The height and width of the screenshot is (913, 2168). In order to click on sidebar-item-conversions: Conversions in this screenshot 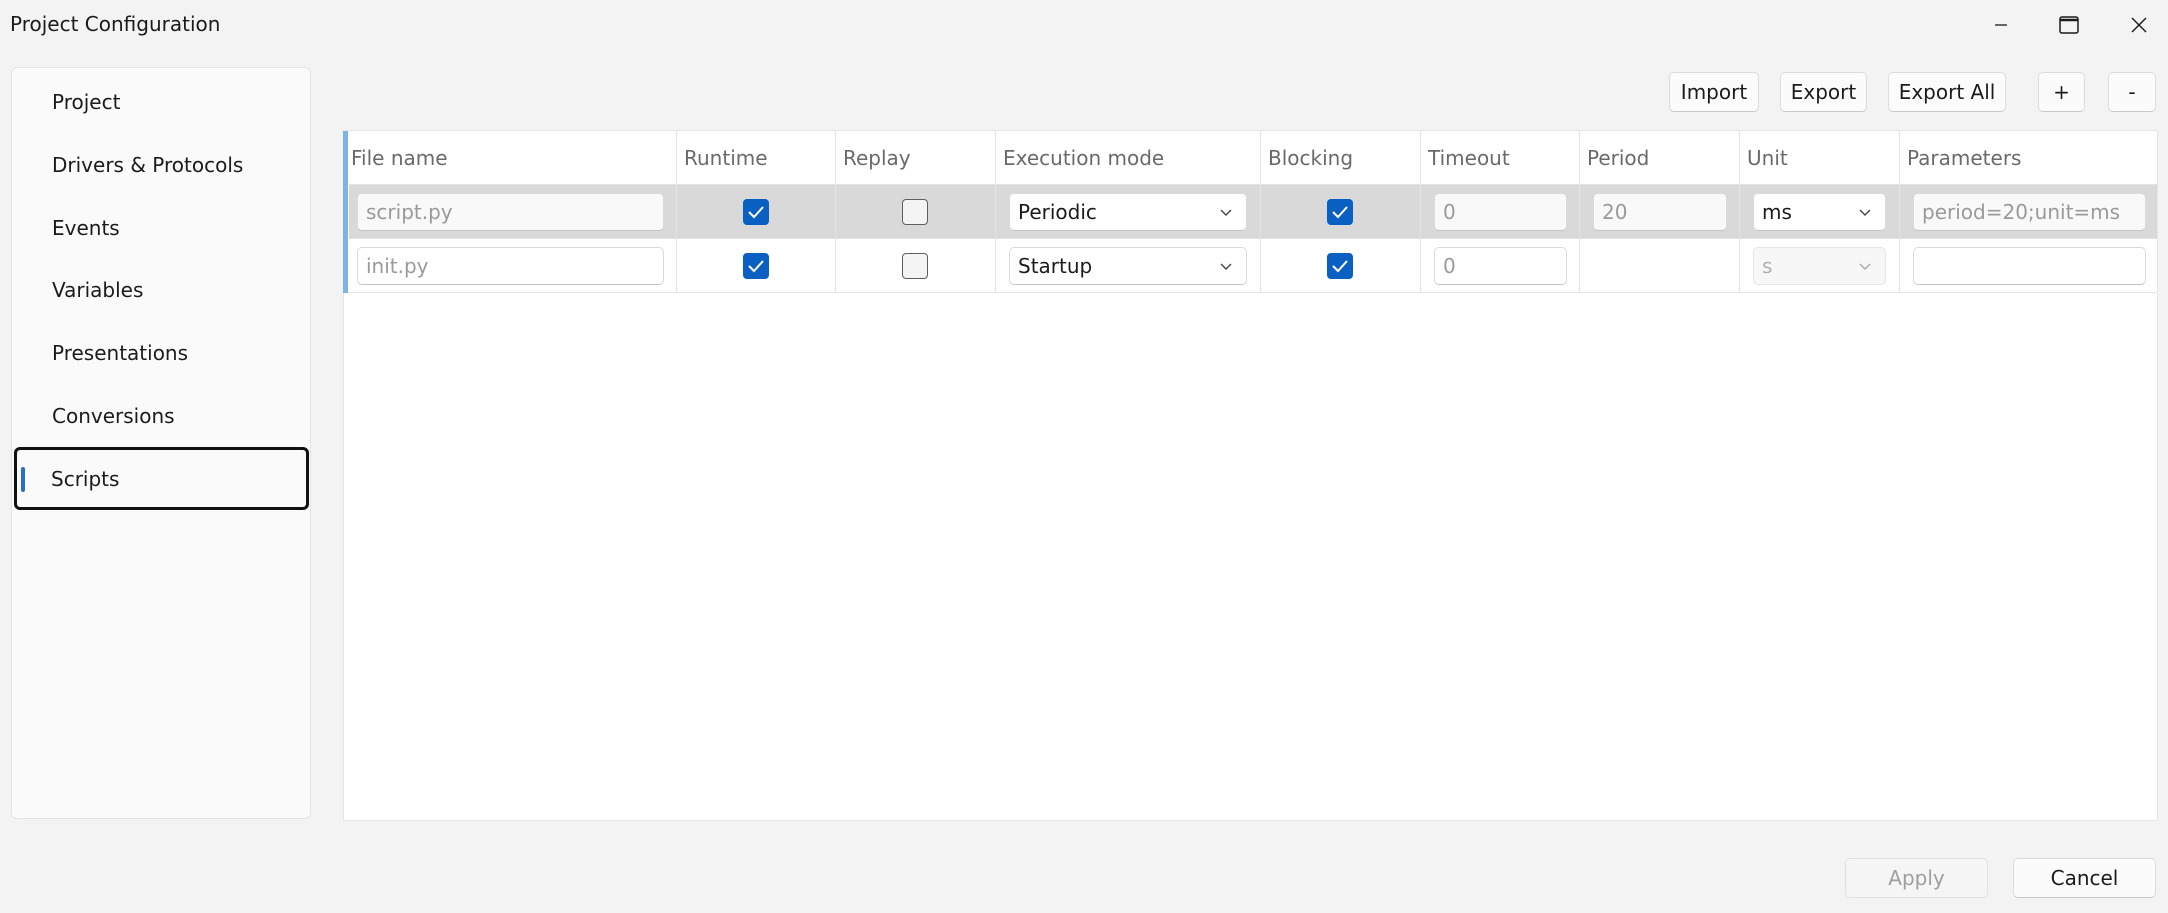, I will do `click(160, 416)`.